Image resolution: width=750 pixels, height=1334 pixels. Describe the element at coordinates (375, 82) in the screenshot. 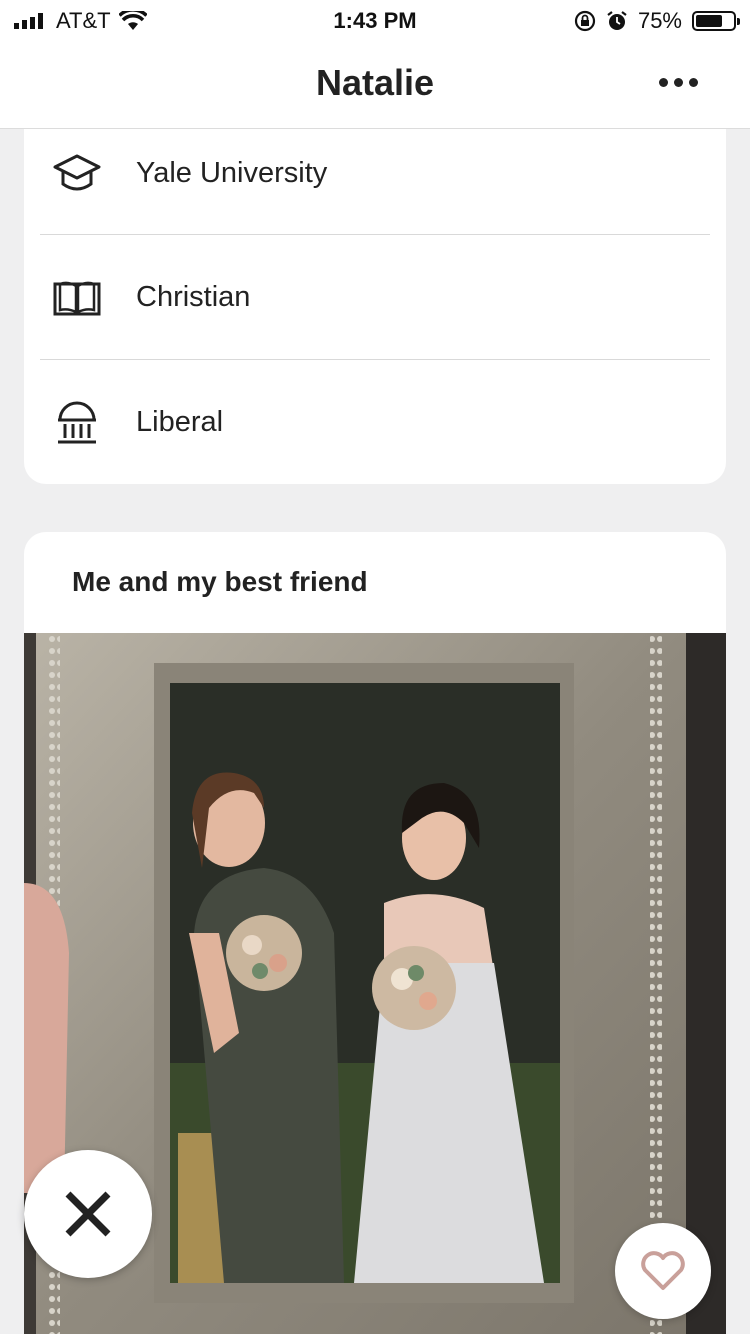

I see `page-title: Natalie` at that location.